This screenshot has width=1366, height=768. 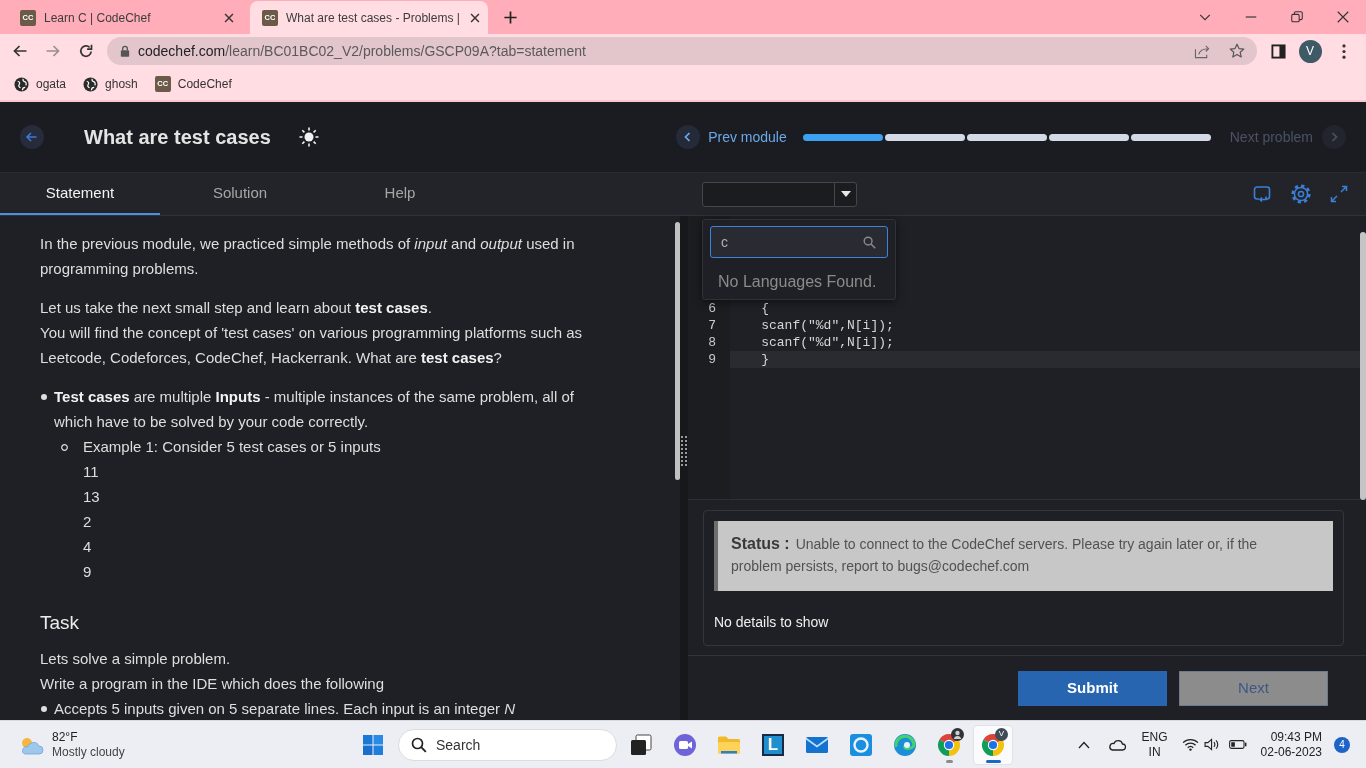 What do you see at coordinates (682, 51) in the screenshot?
I see `address-bar: codechef.com/learn/BC01BC02_V2/problems/GSCP09A?tab=statement` at bounding box center [682, 51].